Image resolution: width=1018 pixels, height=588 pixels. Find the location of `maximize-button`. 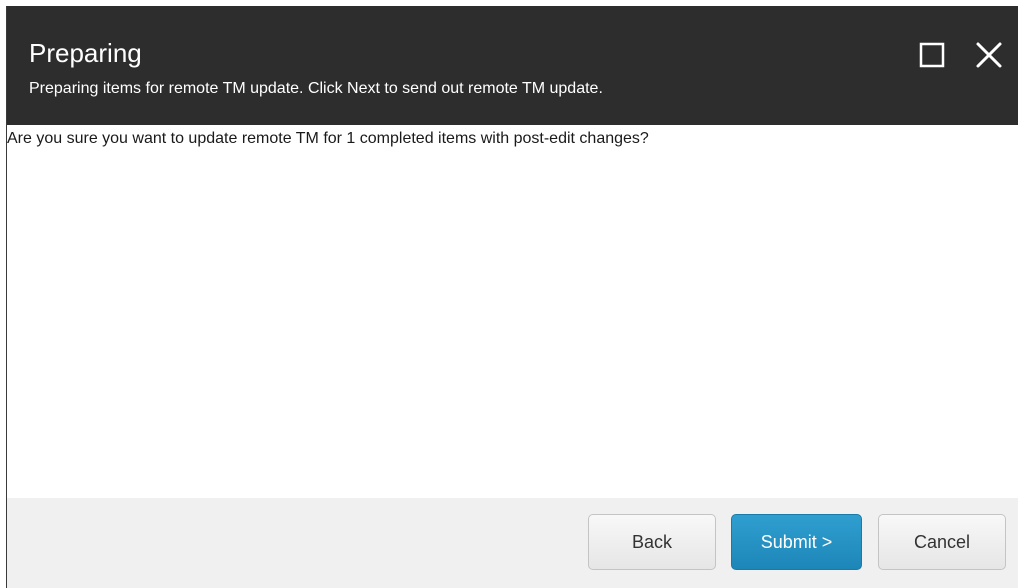

maximize-button is located at coordinates (932, 55).